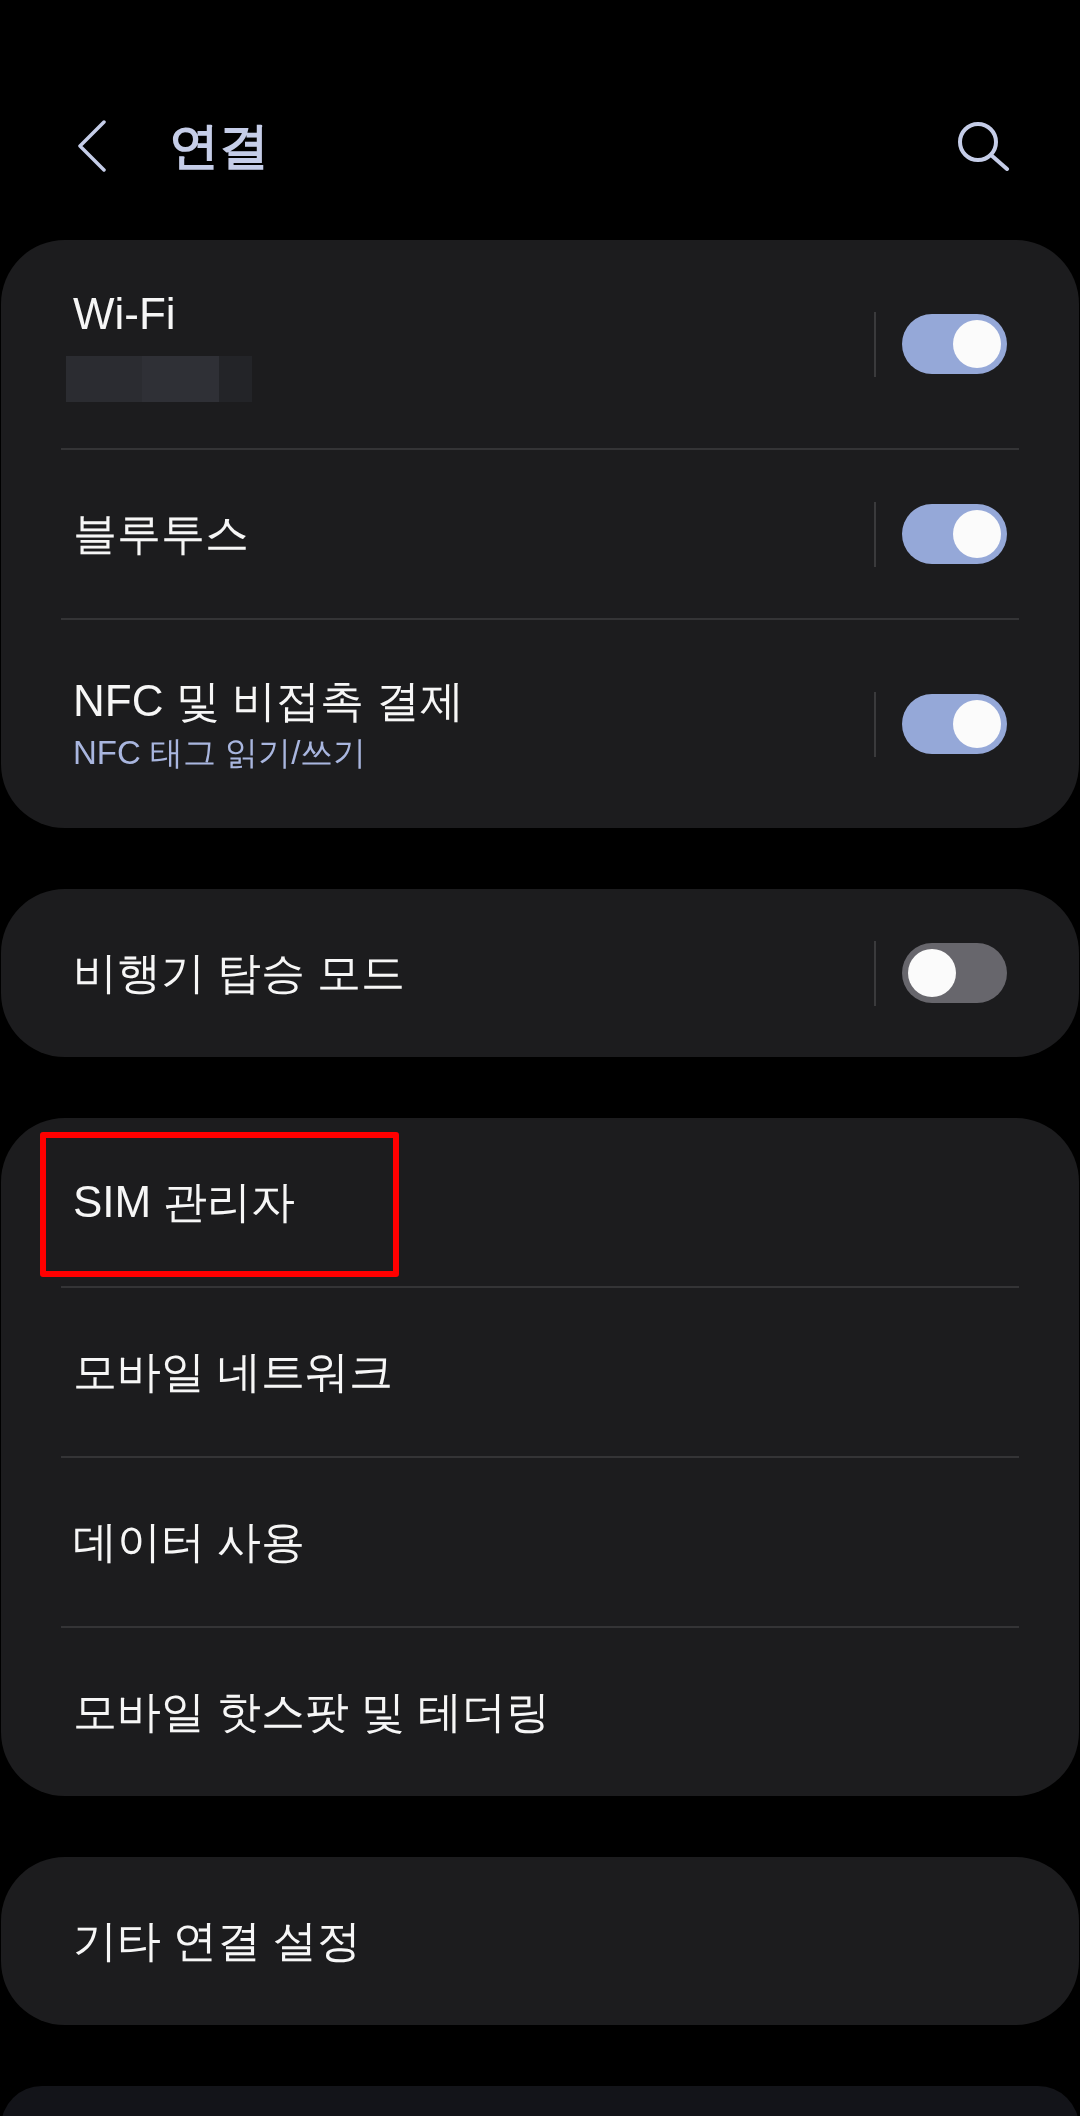  Describe the element at coordinates (269, 701) in the screenshot. I see `setting-label: NFC 및 비접촉 결제` at that location.